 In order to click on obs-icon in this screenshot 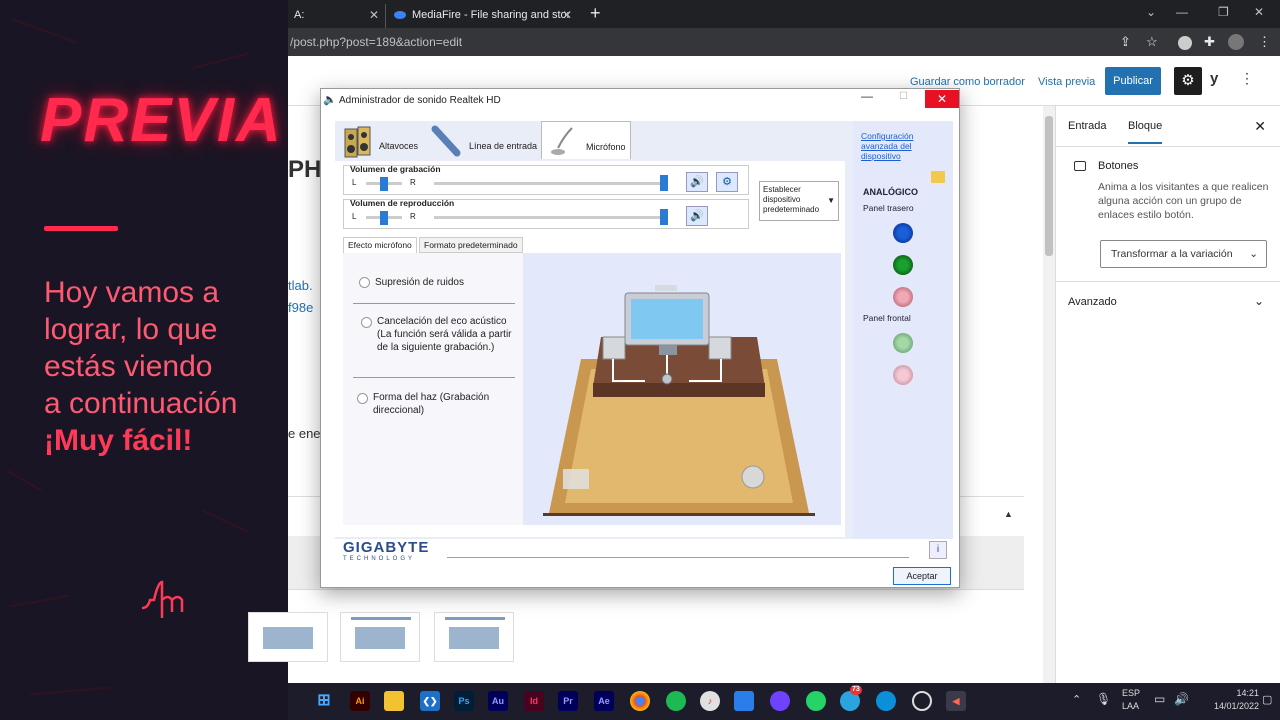, I will do `click(922, 701)`.